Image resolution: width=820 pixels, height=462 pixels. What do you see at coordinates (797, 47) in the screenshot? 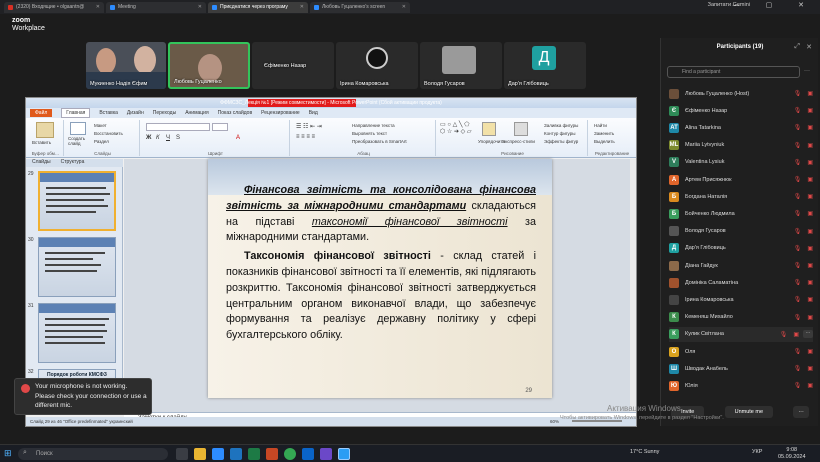
I see `popout-icon: ⤢` at bounding box center [797, 47].